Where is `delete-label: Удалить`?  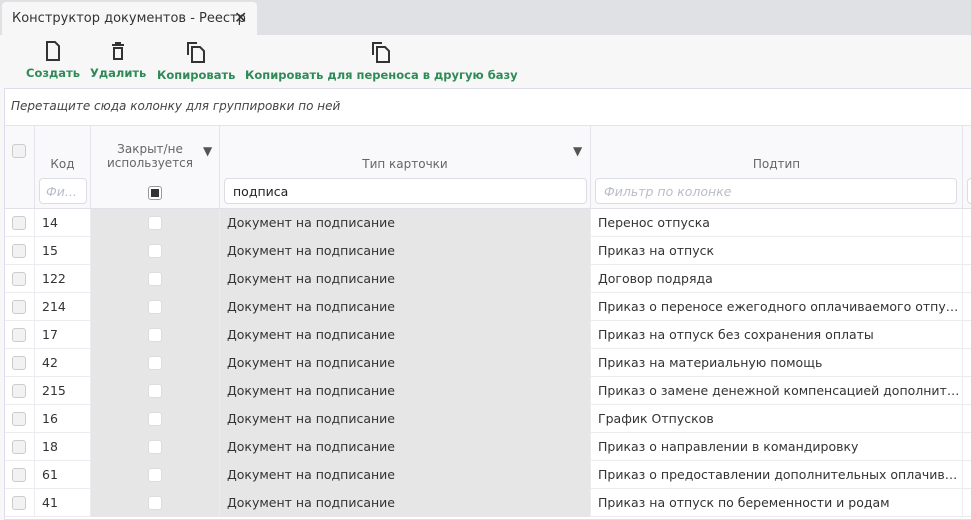 delete-label: Удалить is located at coordinates (118, 73).